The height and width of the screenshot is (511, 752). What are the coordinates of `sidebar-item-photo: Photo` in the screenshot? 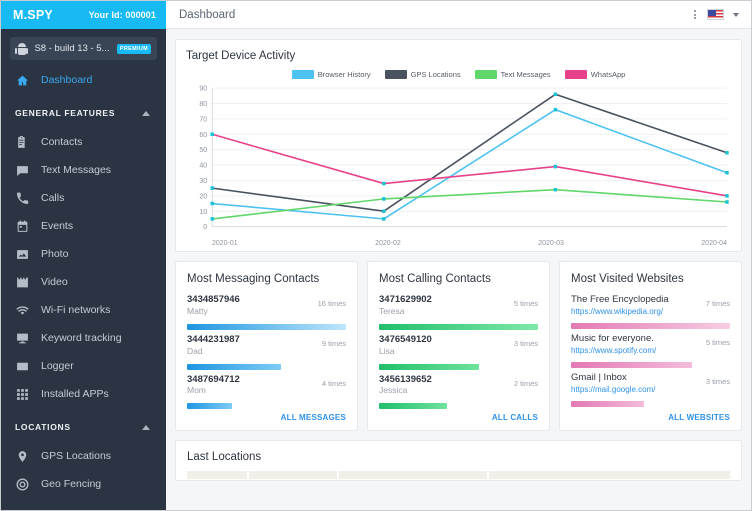 It's located at (83, 254).